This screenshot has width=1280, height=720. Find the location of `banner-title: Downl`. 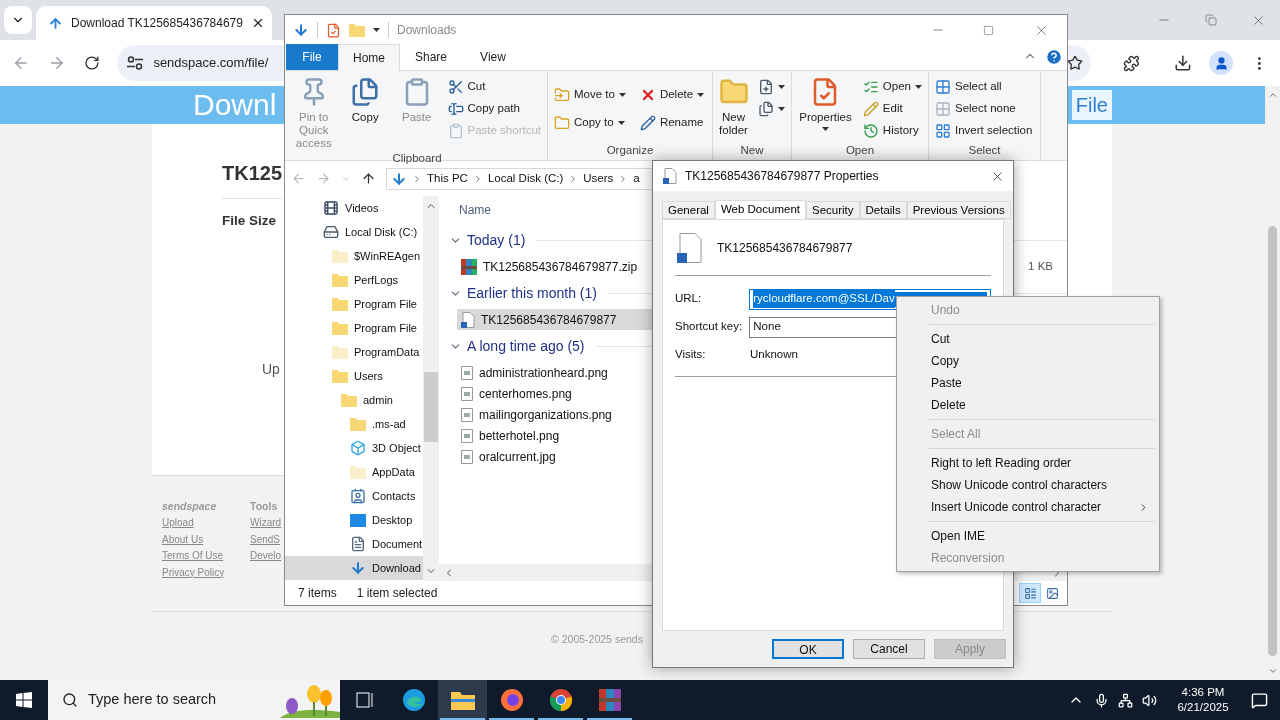

banner-title: Downl is located at coordinates (235, 105).